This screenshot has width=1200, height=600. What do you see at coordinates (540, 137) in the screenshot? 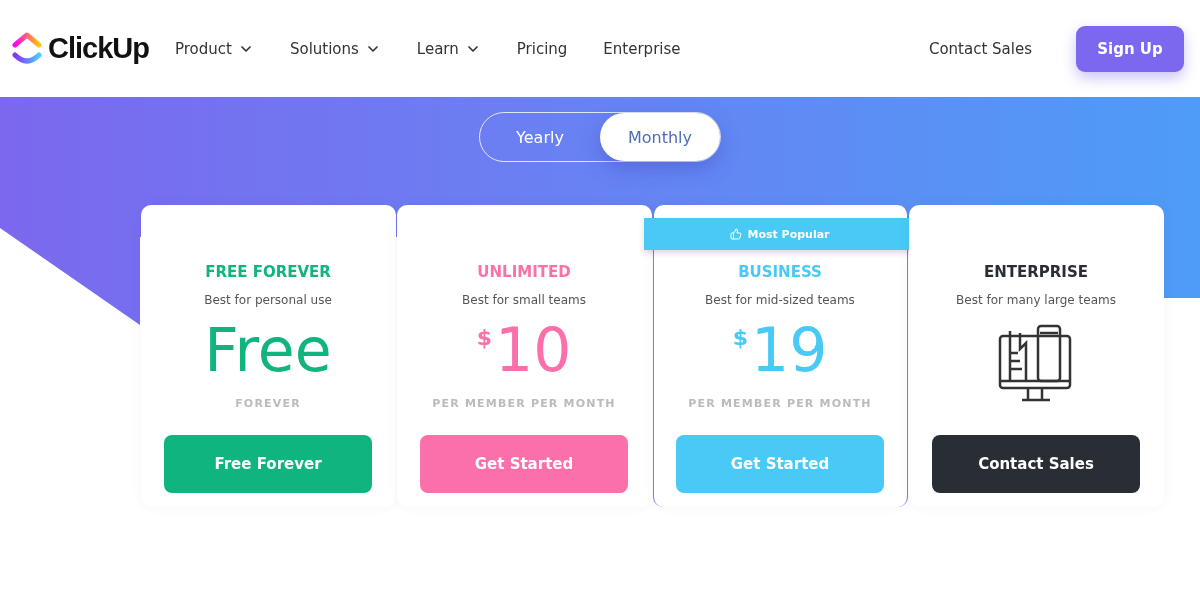
I see `billing-option: Yearly` at bounding box center [540, 137].